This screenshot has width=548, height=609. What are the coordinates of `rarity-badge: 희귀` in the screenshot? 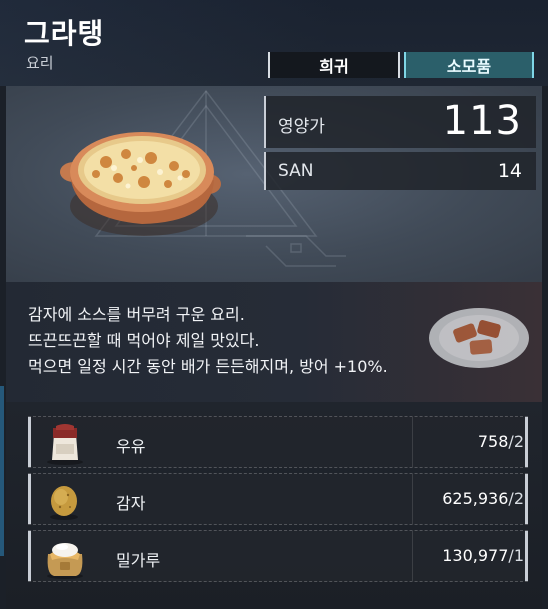 It's located at (334, 65).